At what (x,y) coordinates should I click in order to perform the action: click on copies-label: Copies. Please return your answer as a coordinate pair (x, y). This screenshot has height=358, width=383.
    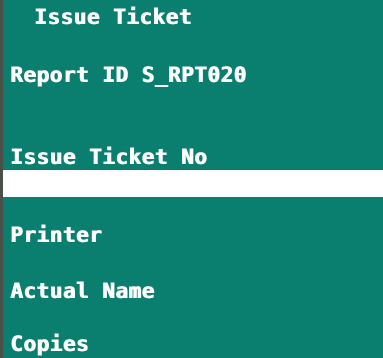
    Looking at the image, I should click on (49, 344).